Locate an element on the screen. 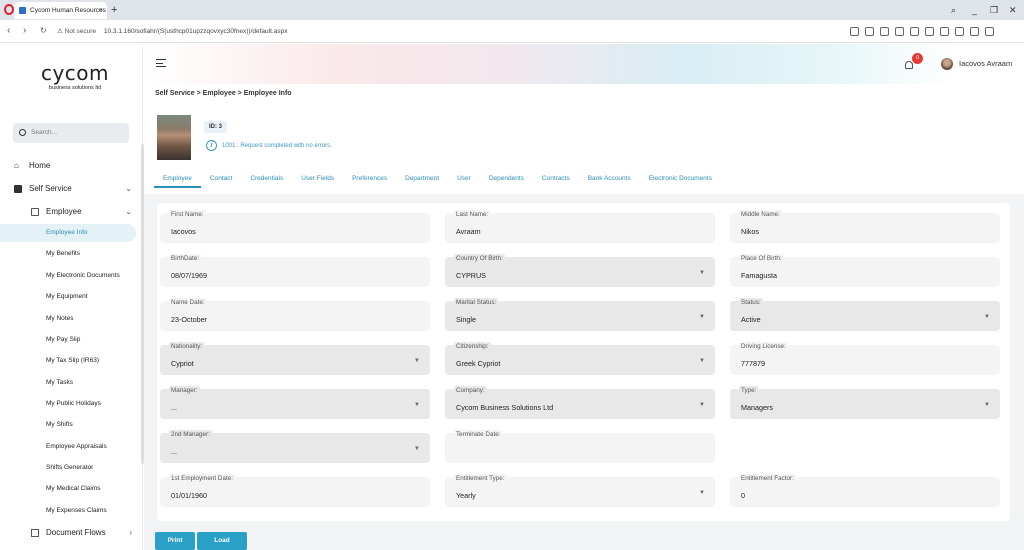 The height and width of the screenshot is (550, 1024). field-label: Nationality: is located at coordinates (187, 347).